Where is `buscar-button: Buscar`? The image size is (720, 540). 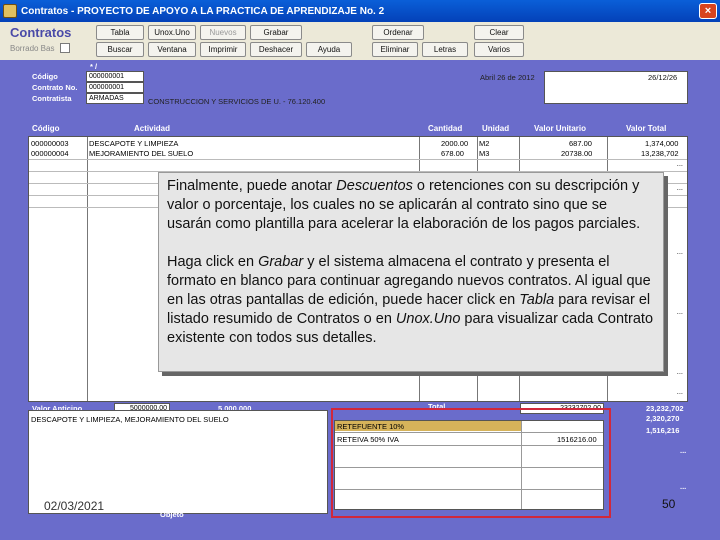 buscar-button: Buscar is located at coordinates (120, 49).